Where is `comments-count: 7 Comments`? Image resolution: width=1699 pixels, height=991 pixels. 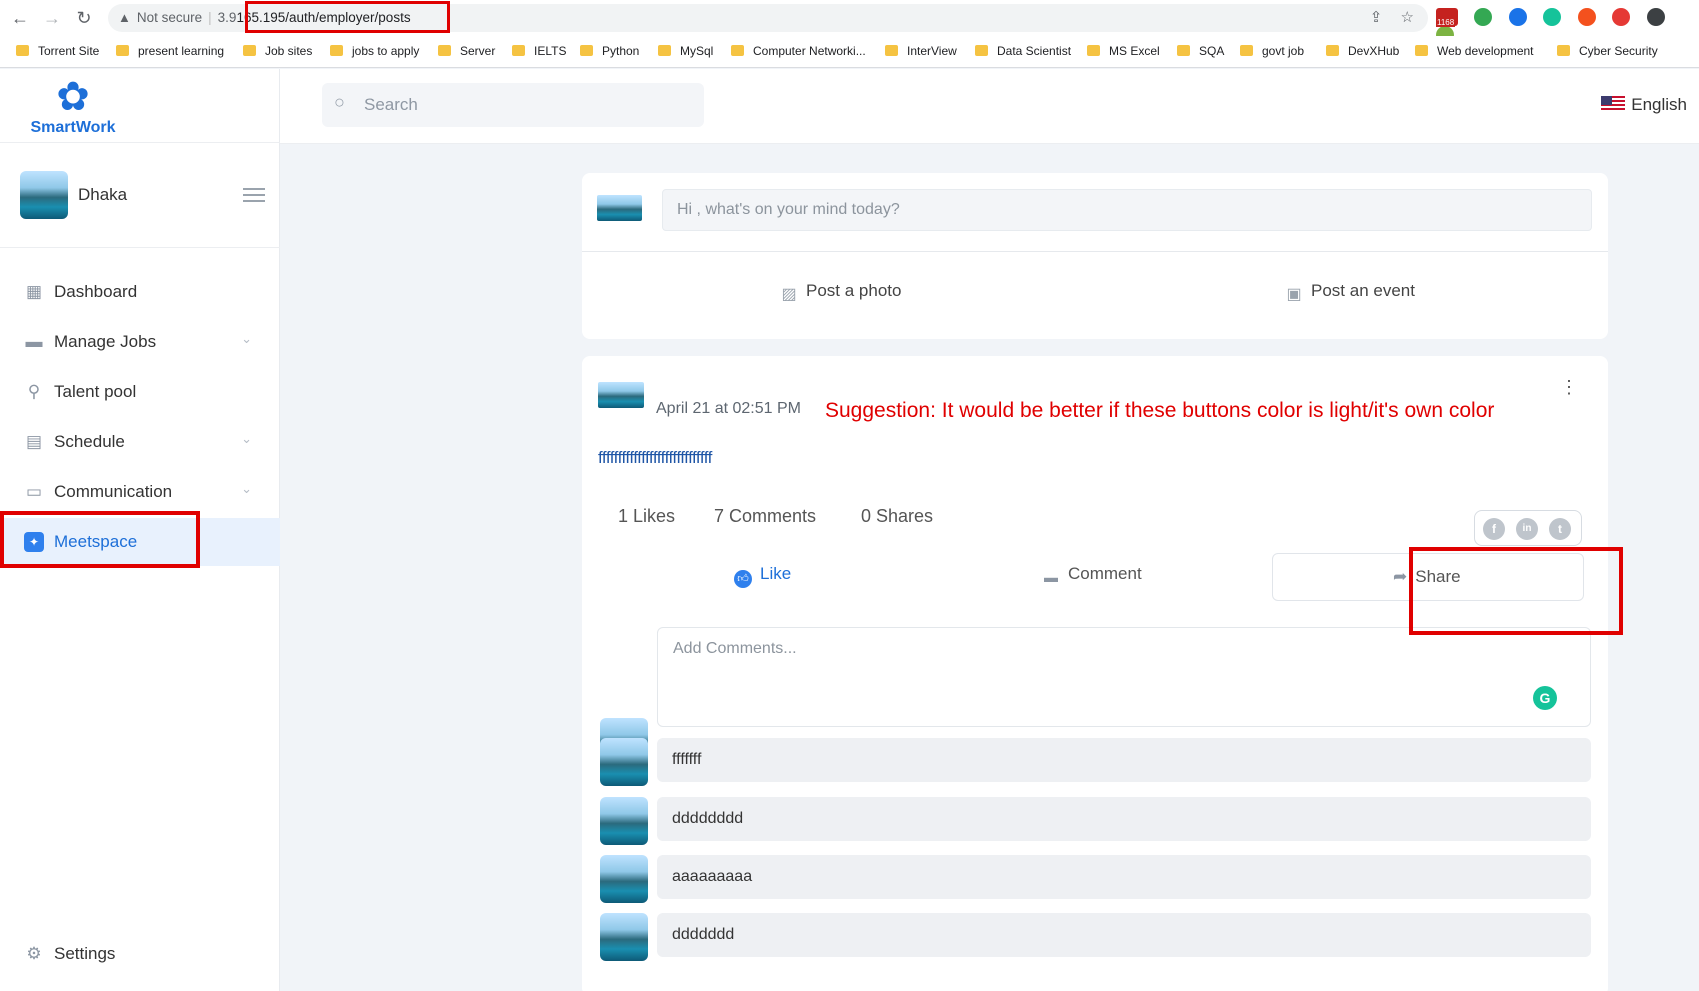 comments-count: 7 Comments is located at coordinates (765, 516).